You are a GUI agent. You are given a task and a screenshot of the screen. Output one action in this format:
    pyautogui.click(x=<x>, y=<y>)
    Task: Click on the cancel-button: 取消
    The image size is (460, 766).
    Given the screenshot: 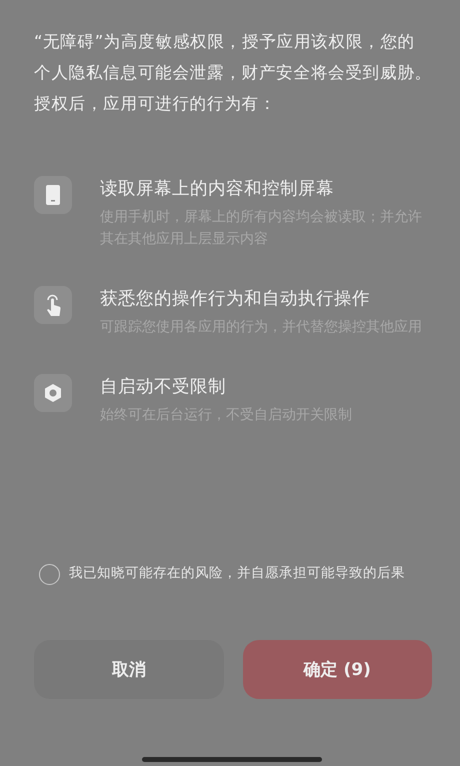 What is the action you would take?
    pyautogui.click(x=129, y=669)
    